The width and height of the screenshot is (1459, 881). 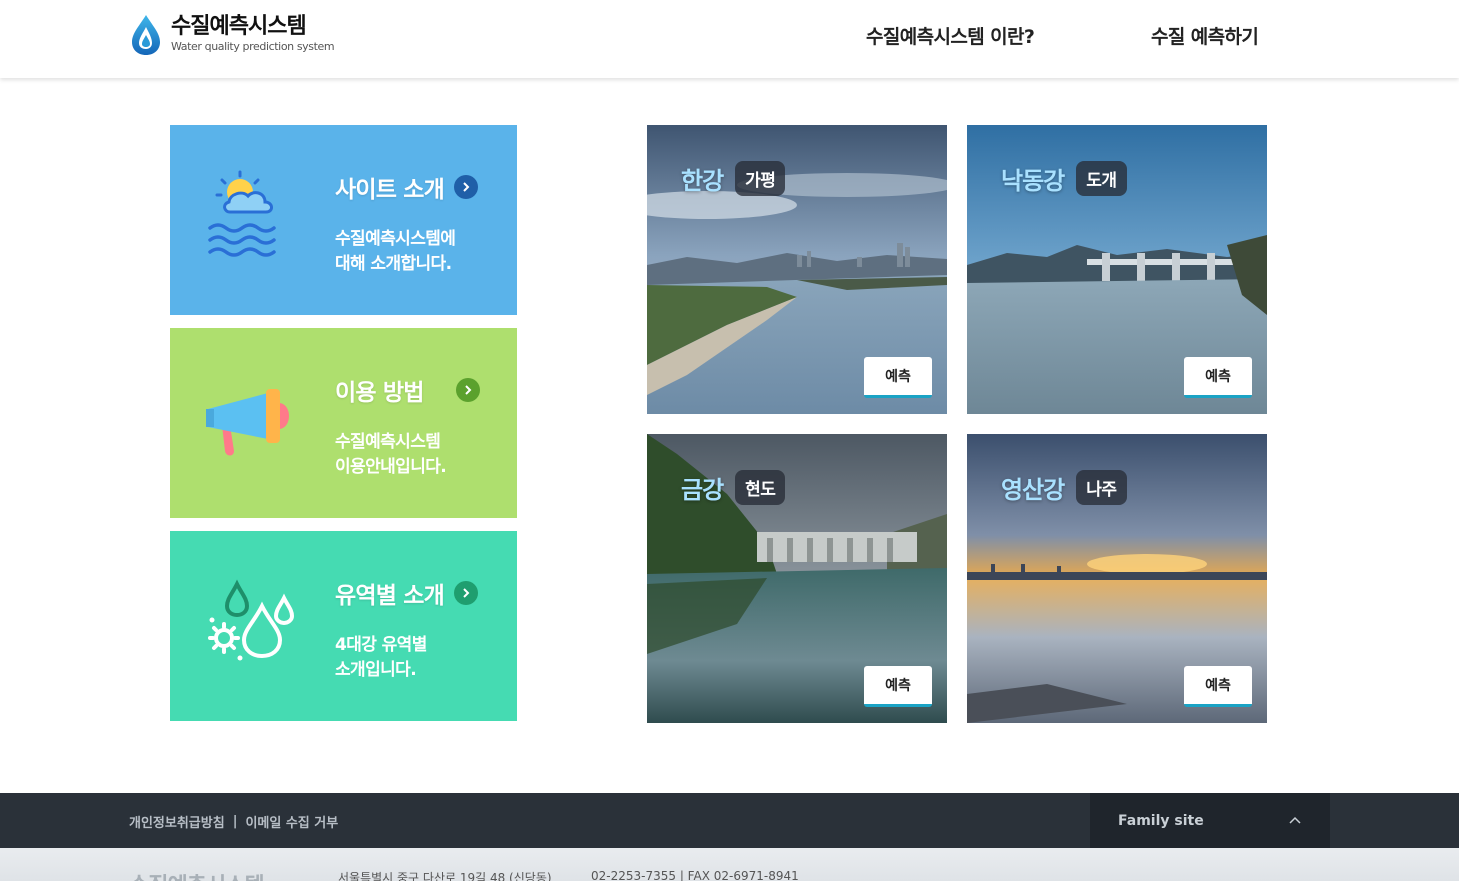 What do you see at coordinates (391, 454) in the screenshot?
I see `card-description: 수질예측시스템 이용안내입니다.` at bounding box center [391, 454].